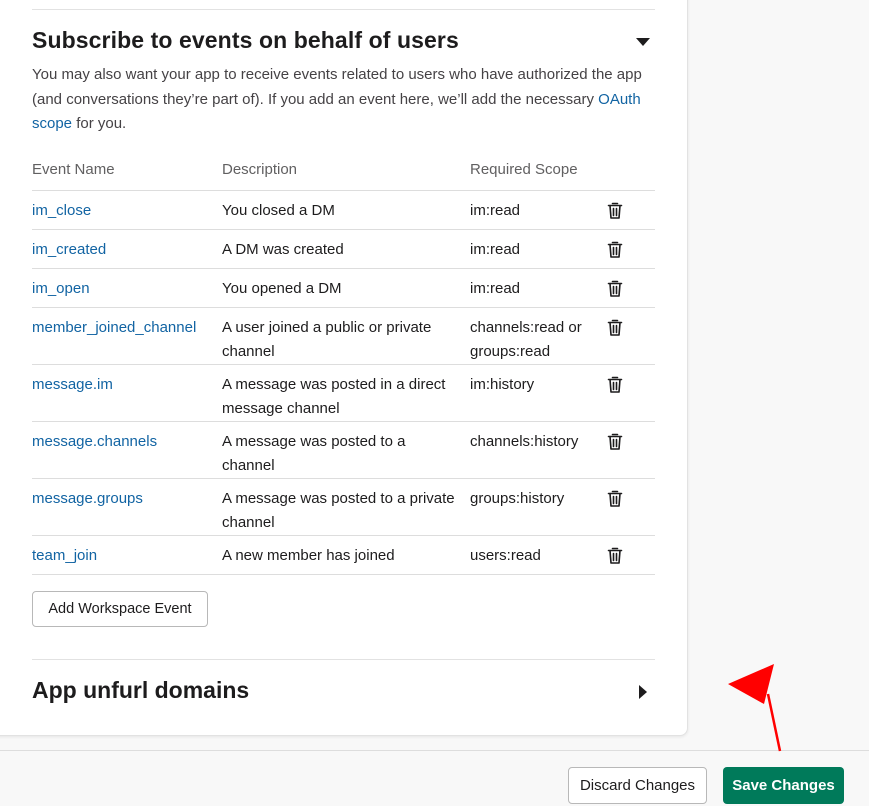 The height and width of the screenshot is (806, 869). I want to click on save-changes-button: Save Changes, so click(783, 785).